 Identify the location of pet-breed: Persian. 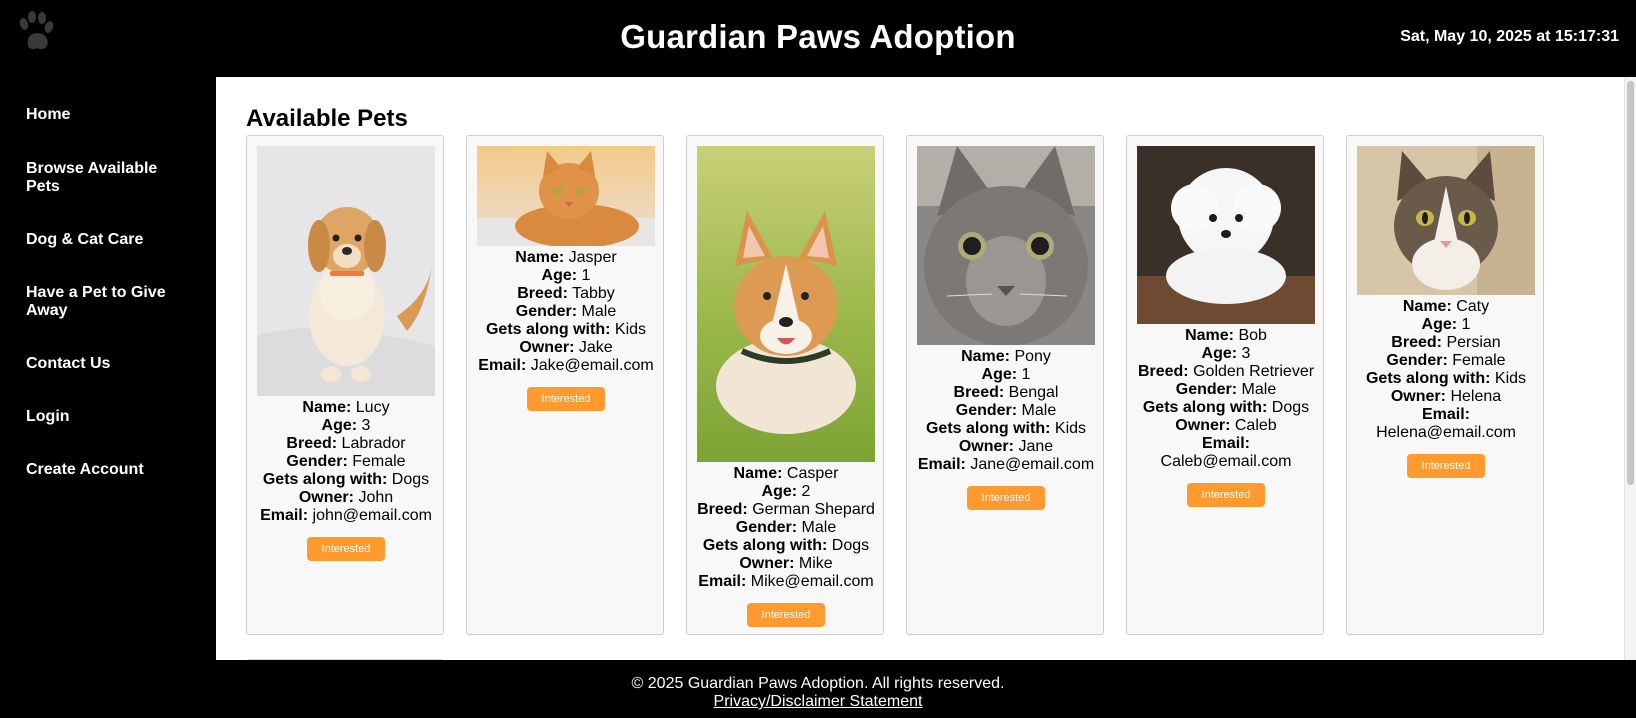
(1473, 342).